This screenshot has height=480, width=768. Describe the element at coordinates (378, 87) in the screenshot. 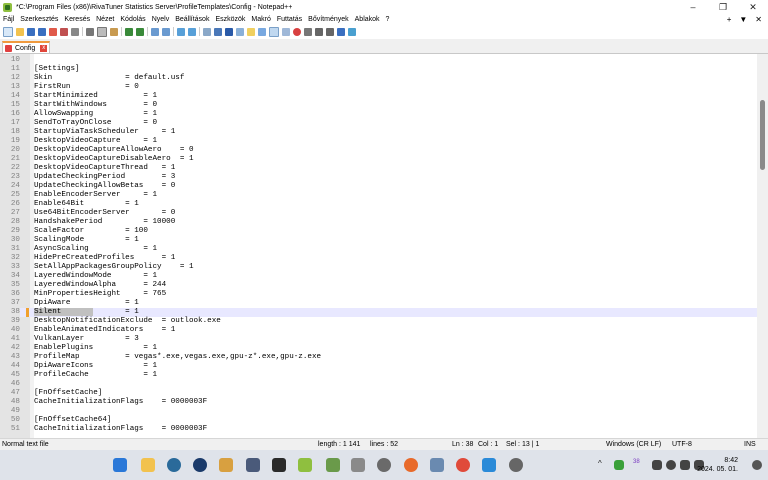

I see `editor-line: 13 FirstRun = 0` at that location.